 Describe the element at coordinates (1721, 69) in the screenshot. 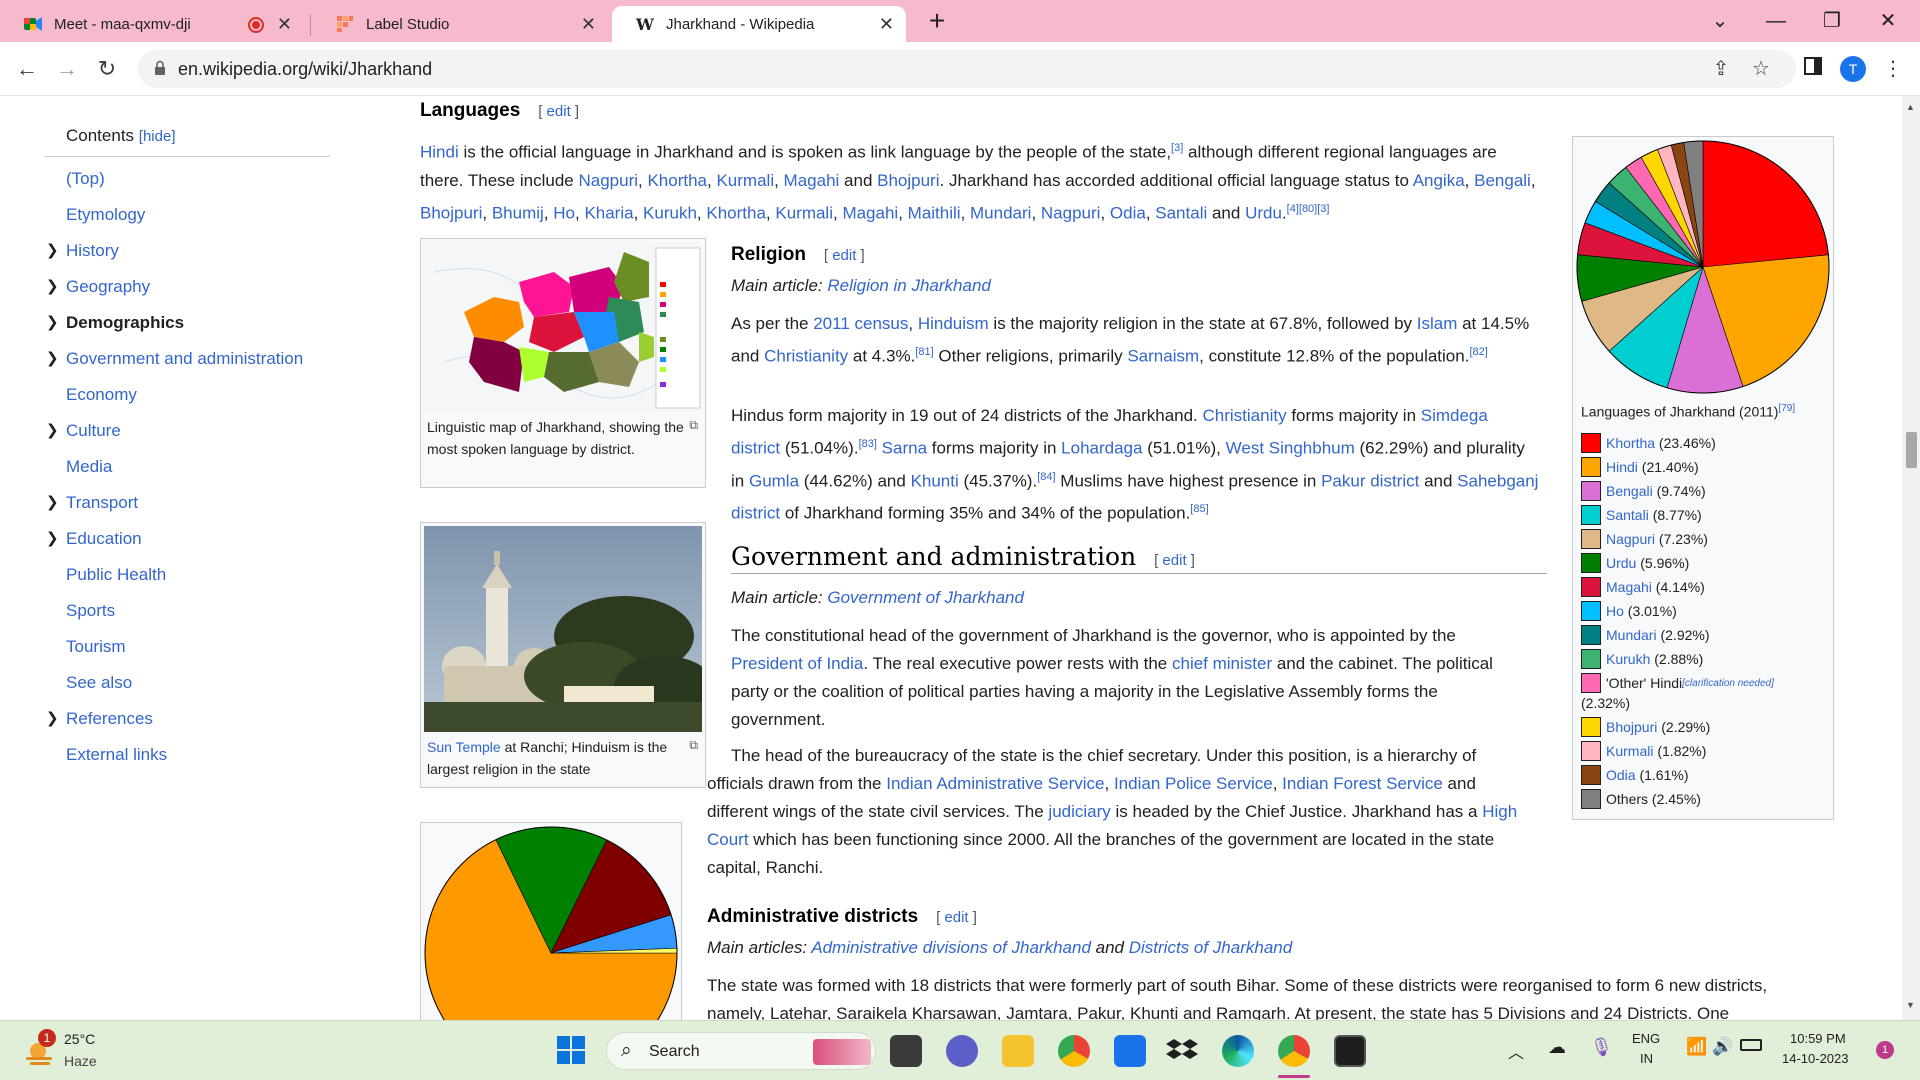

I see `share-icon: ⇪` at that location.